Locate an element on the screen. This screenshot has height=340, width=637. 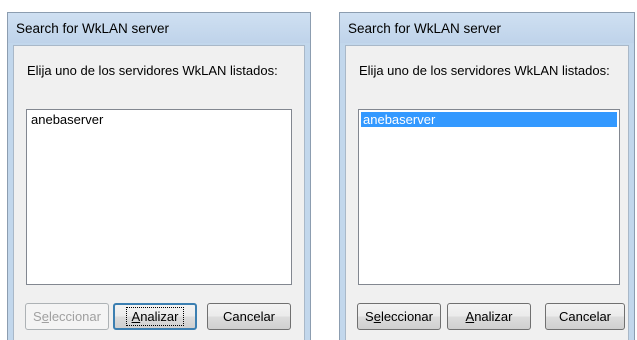
focus-rectangle: Analizar is located at coordinates (155, 316).